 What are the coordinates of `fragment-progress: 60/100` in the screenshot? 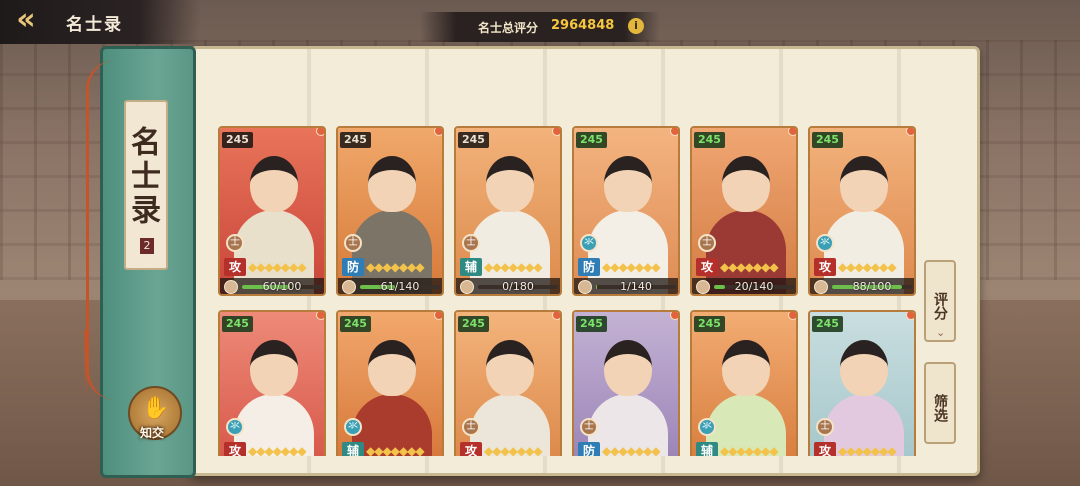 It's located at (272, 286).